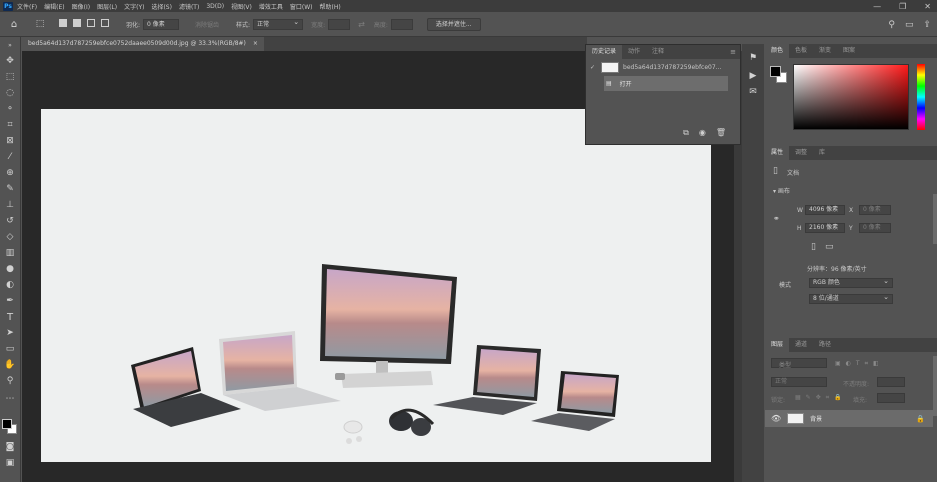 The width and height of the screenshot is (937, 482). What do you see at coordinates (301, 6) in the screenshot?
I see `menu-window: 窗口(W)` at bounding box center [301, 6].